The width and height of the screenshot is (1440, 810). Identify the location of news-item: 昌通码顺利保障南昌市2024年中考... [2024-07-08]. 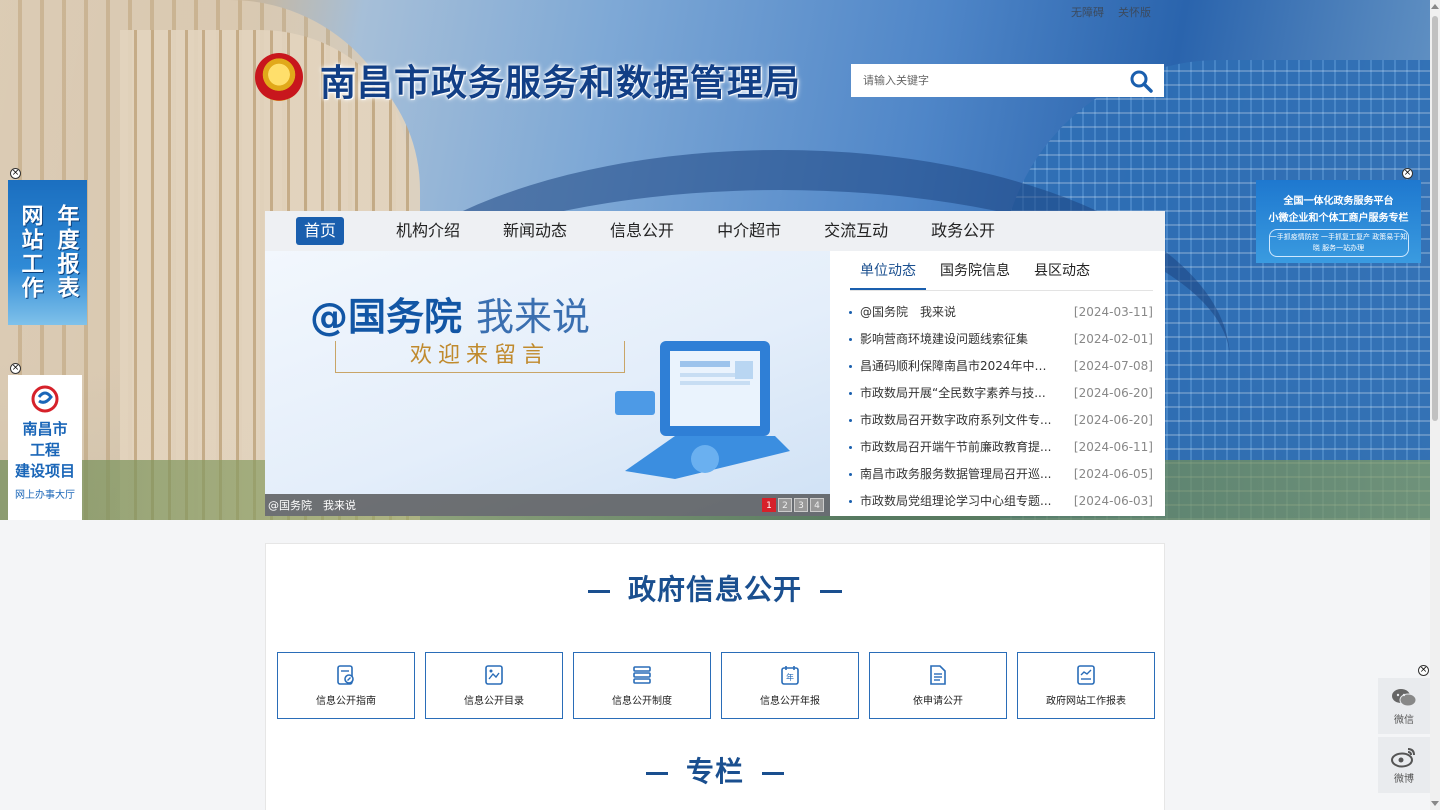
(1000, 366).